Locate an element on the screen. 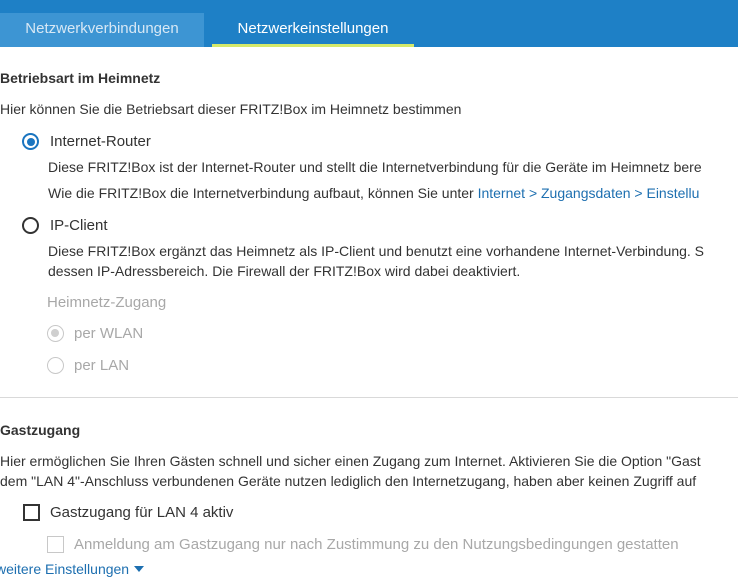 This screenshot has width=738, height=577. more-settings-text: weitere Einstellungen is located at coordinates (65, 569).